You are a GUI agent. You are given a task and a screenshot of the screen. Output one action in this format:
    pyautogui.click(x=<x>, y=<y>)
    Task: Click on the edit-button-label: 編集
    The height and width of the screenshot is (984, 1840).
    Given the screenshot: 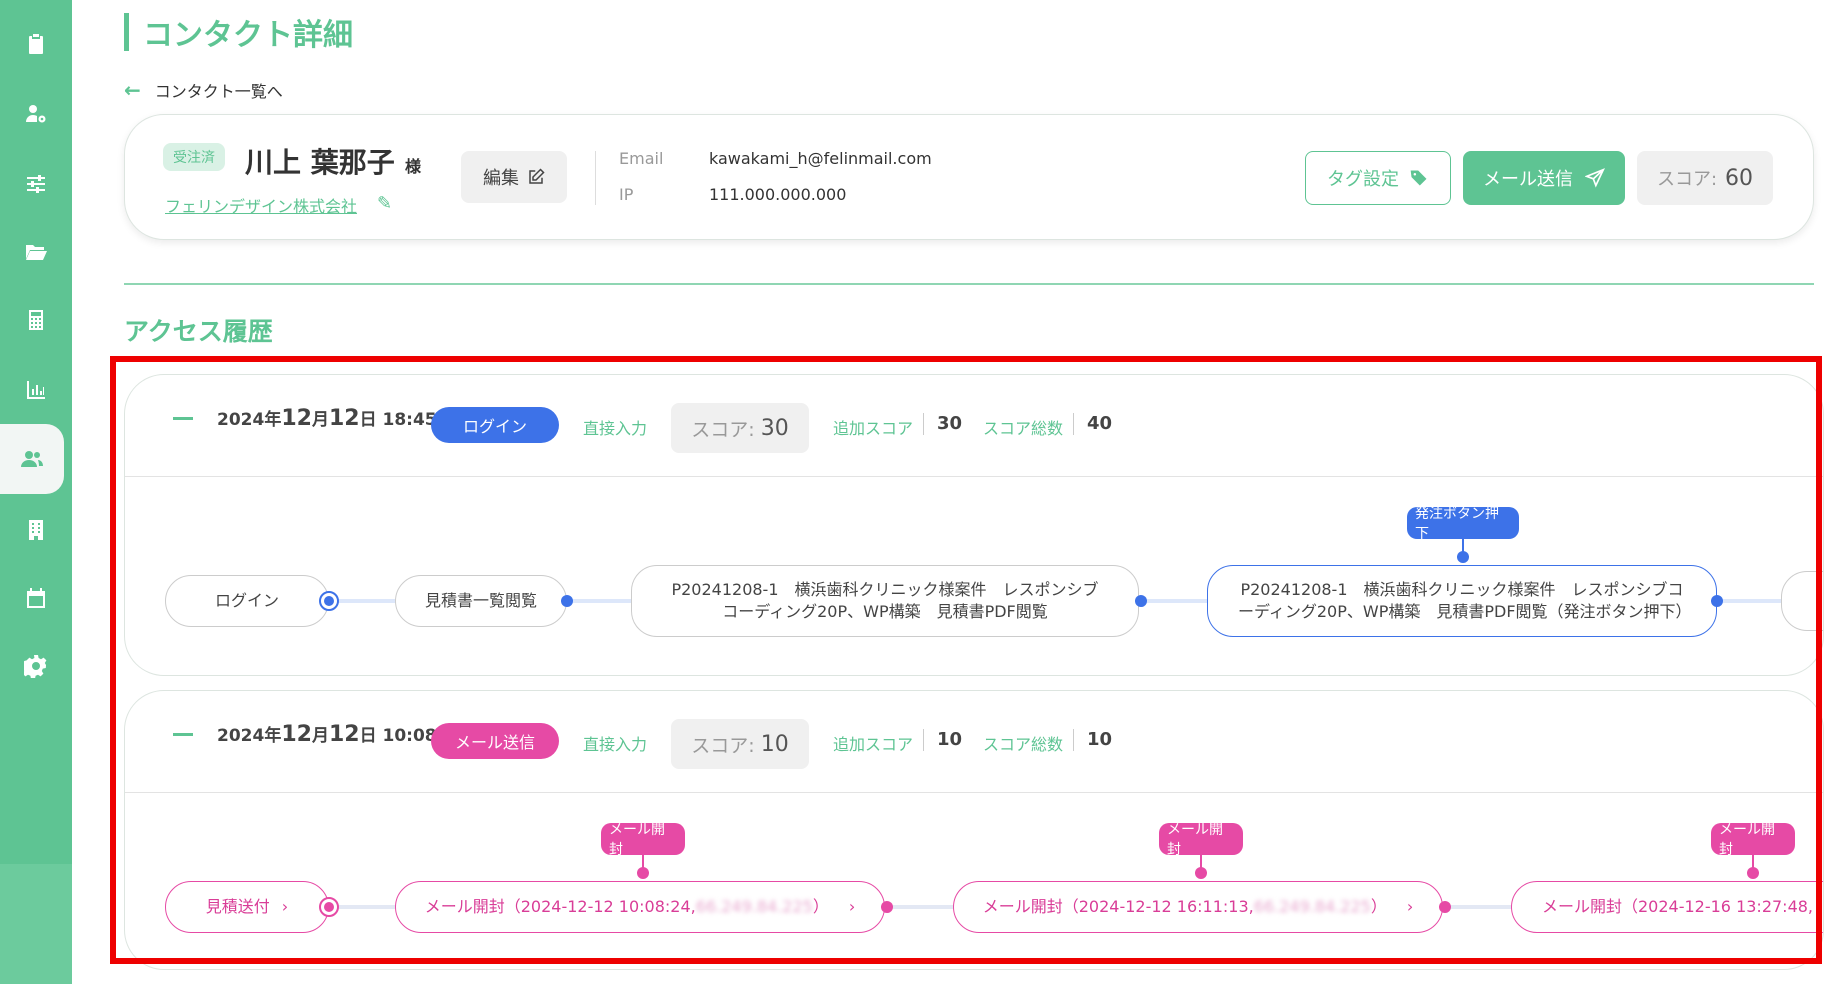 What is the action you would take?
    pyautogui.click(x=501, y=178)
    